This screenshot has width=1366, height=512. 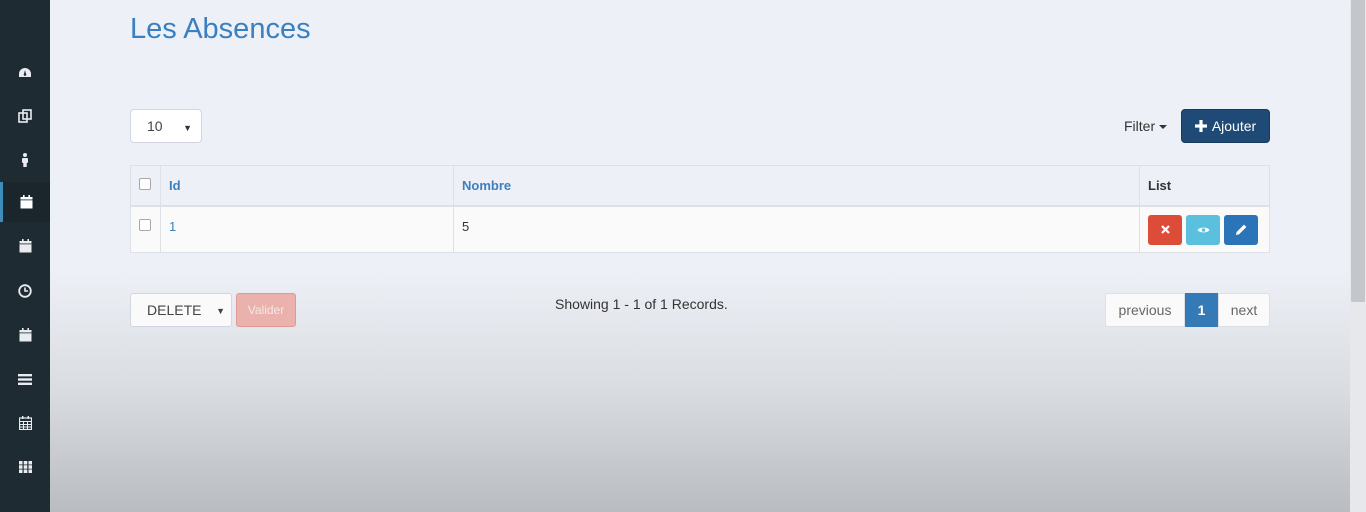 I want to click on records-summary: Showing 1 - 1 of 1 Records., so click(x=641, y=304).